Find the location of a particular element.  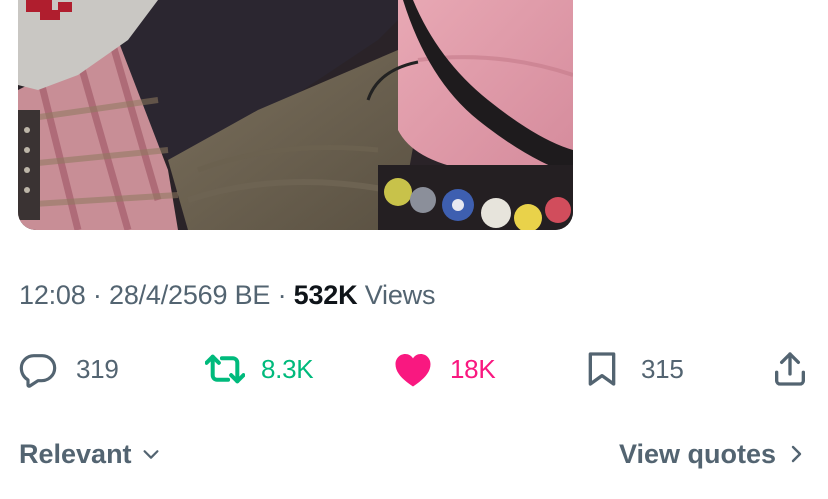

replies-sort-dropdown: Relevant is located at coordinates (90, 454).